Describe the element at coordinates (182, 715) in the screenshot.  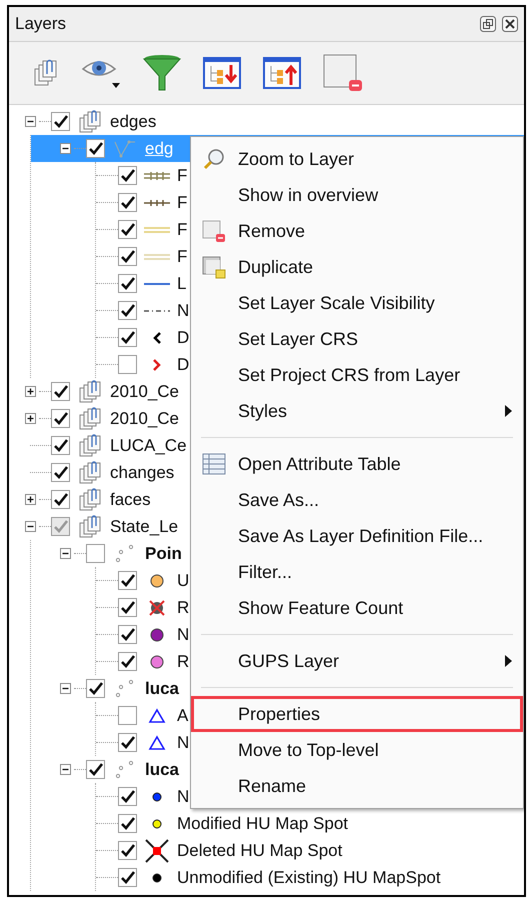
I see `layer-name: A` at that location.